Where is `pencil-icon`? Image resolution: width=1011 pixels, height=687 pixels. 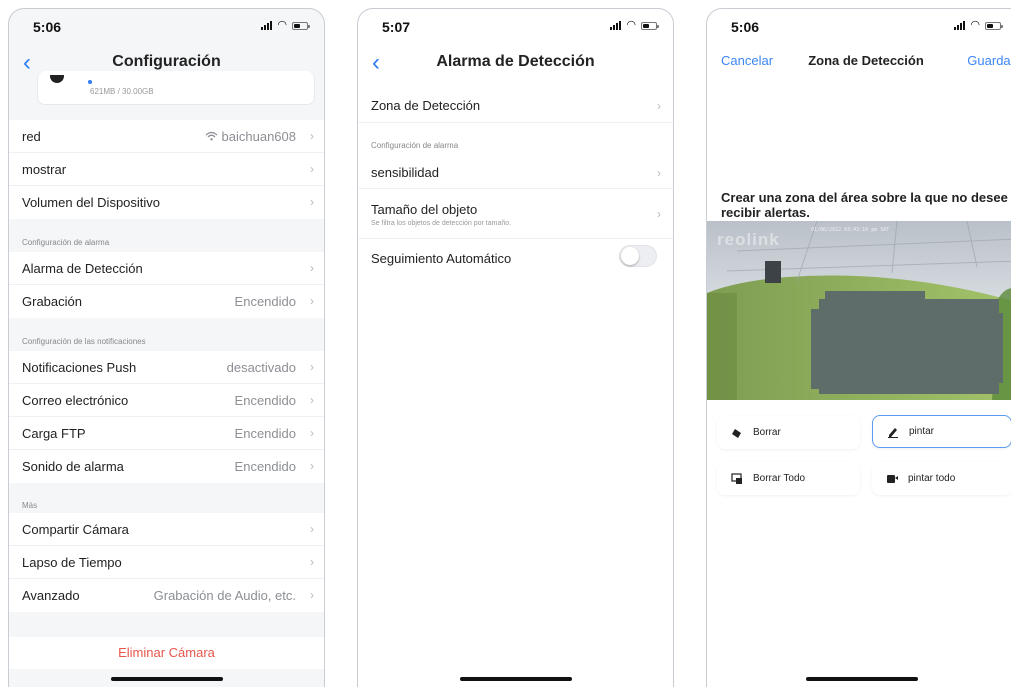
pencil-icon is located at coordinates (893, 432).